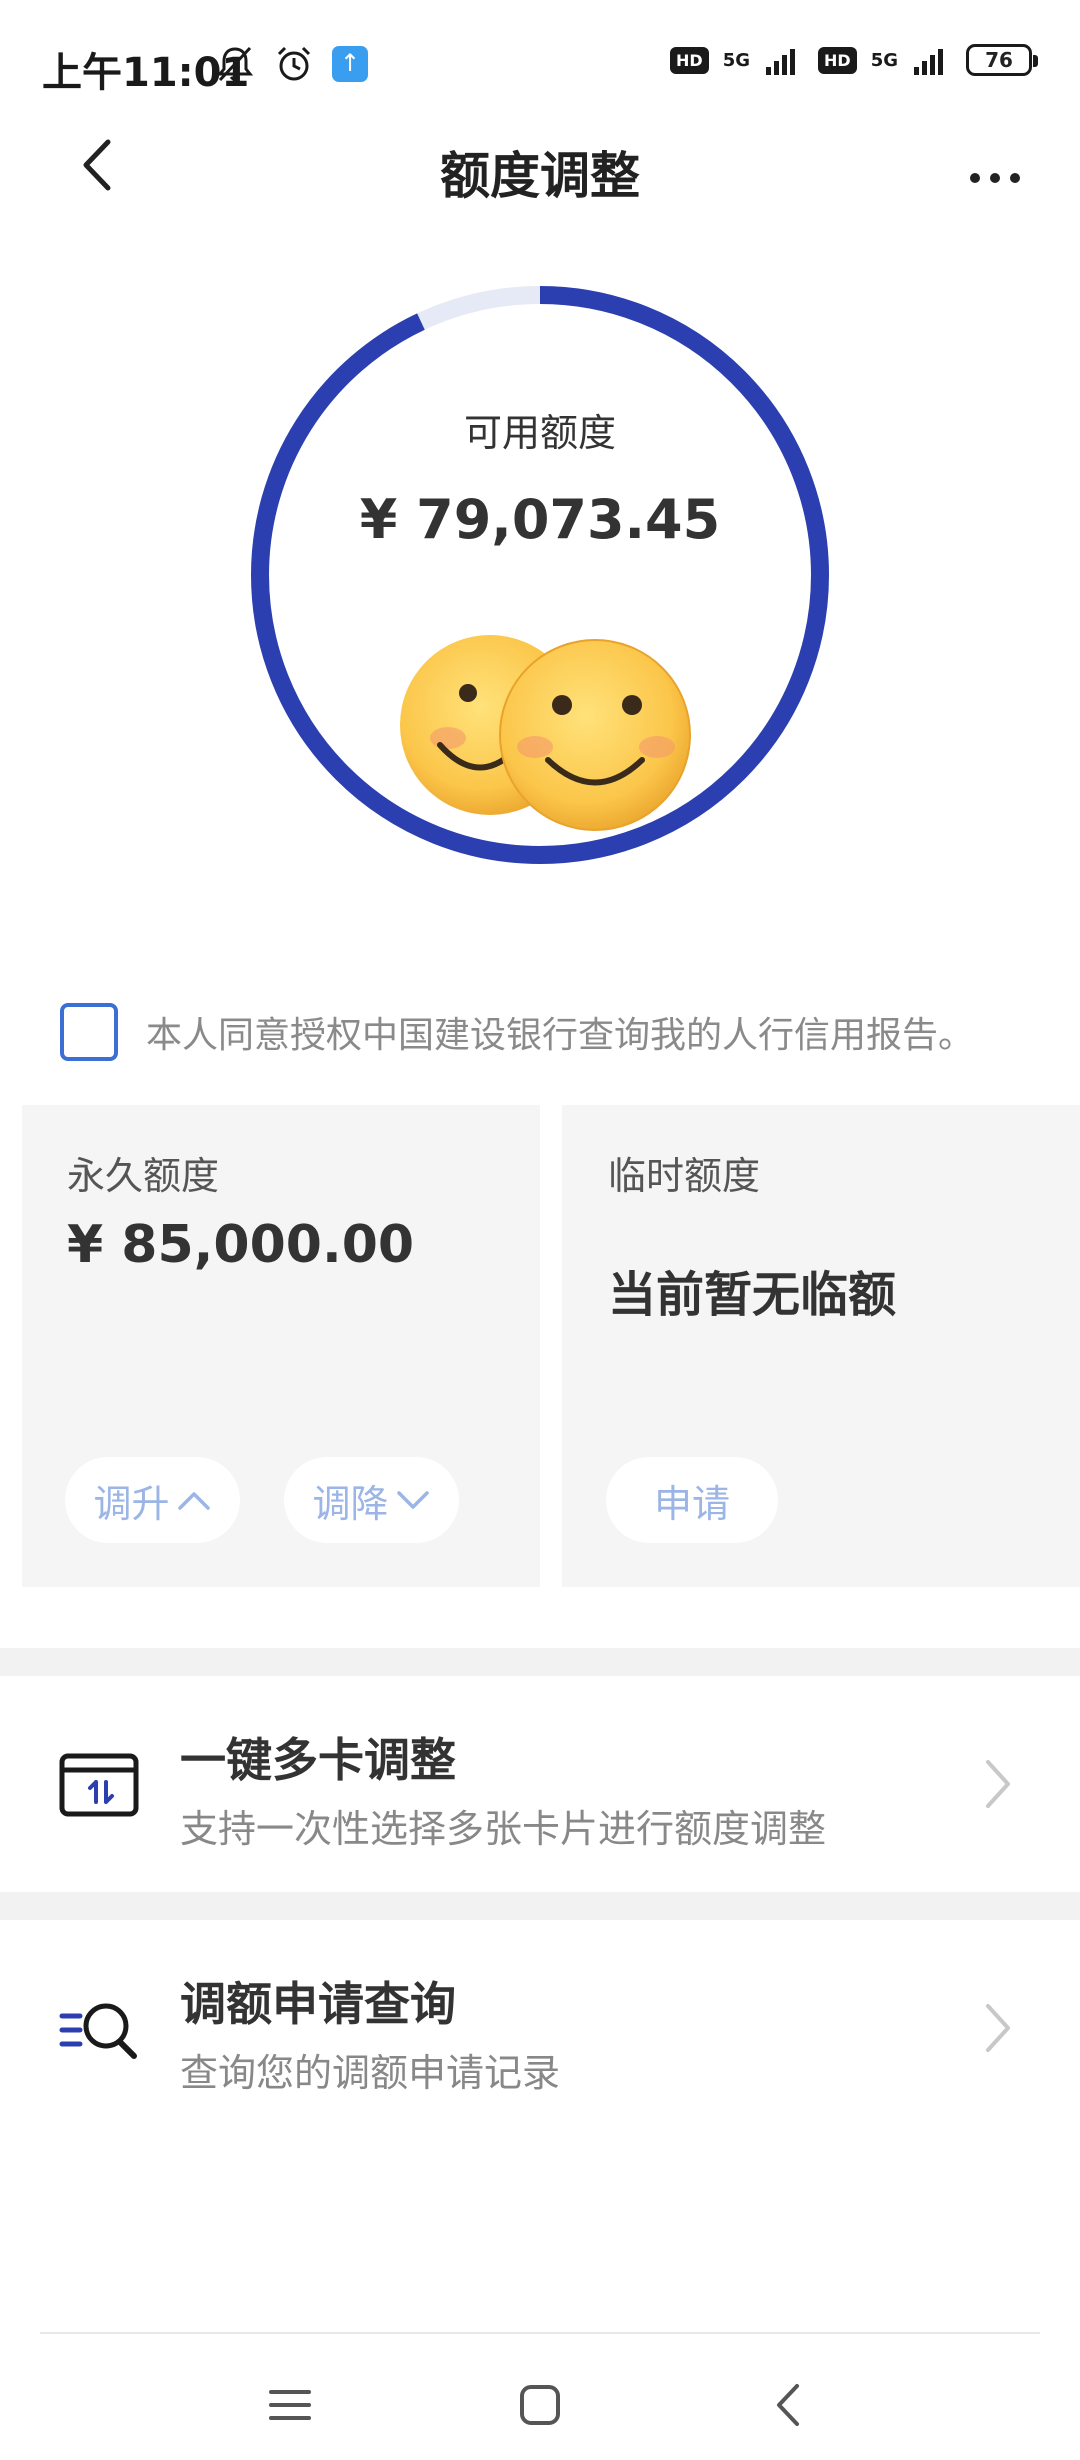  I want to click on page-title: 额度调整, so click(540, 176).